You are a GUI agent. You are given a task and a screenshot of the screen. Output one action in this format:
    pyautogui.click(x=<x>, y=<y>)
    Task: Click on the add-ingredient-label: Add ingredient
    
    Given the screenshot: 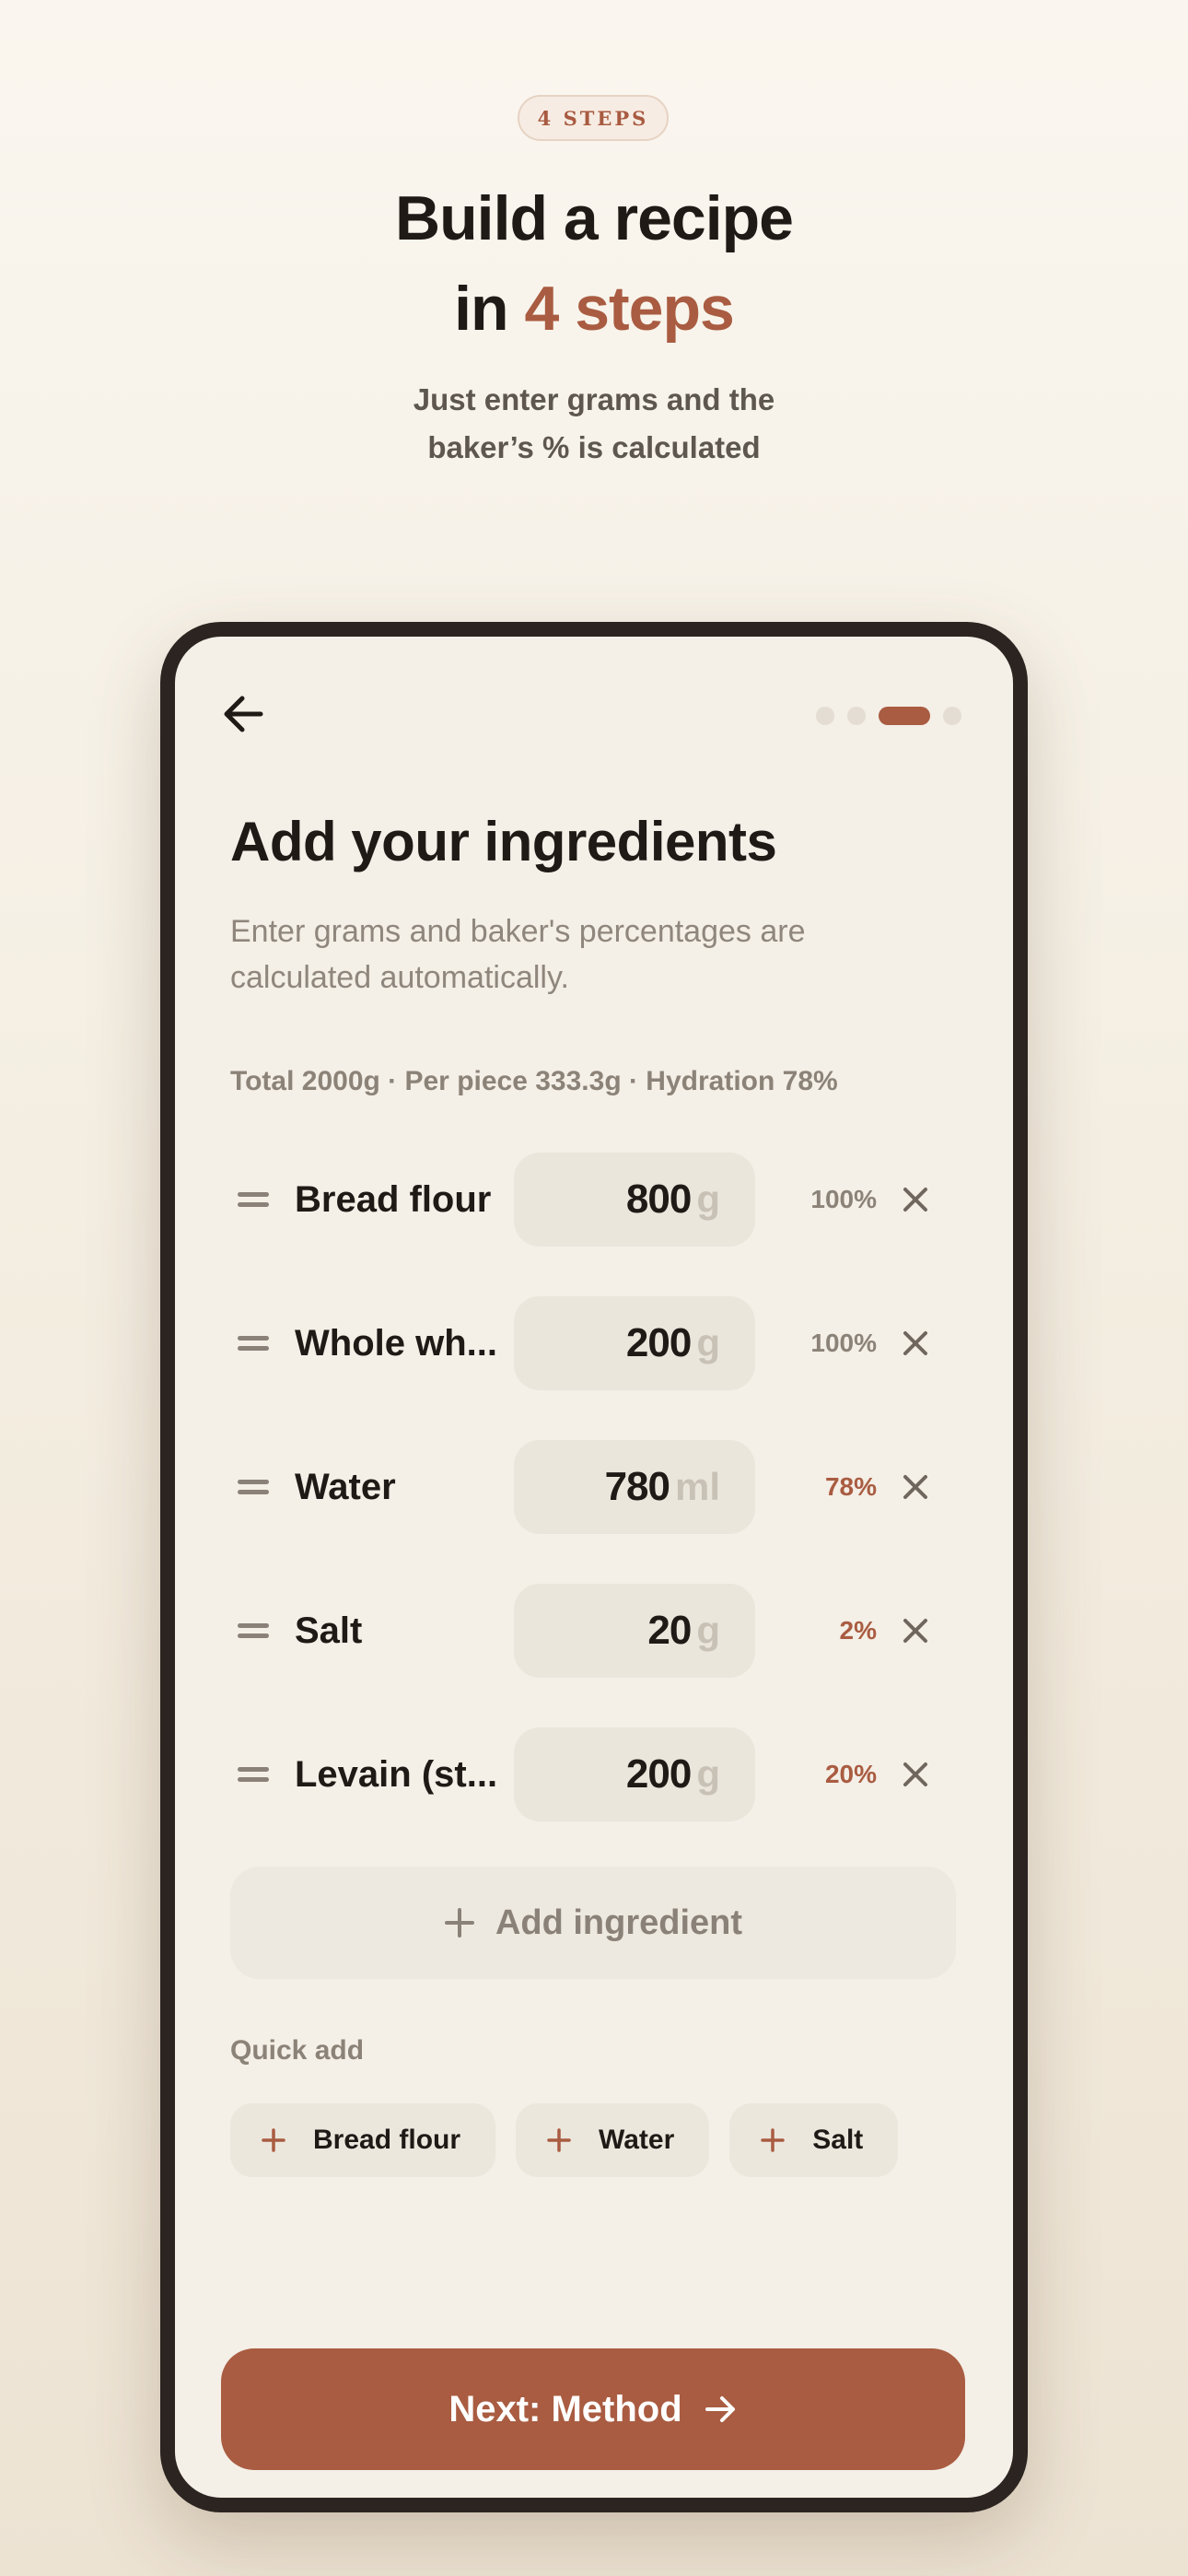 What is the action you would take?
    pyautogui.click(x=619, y=1922)
    